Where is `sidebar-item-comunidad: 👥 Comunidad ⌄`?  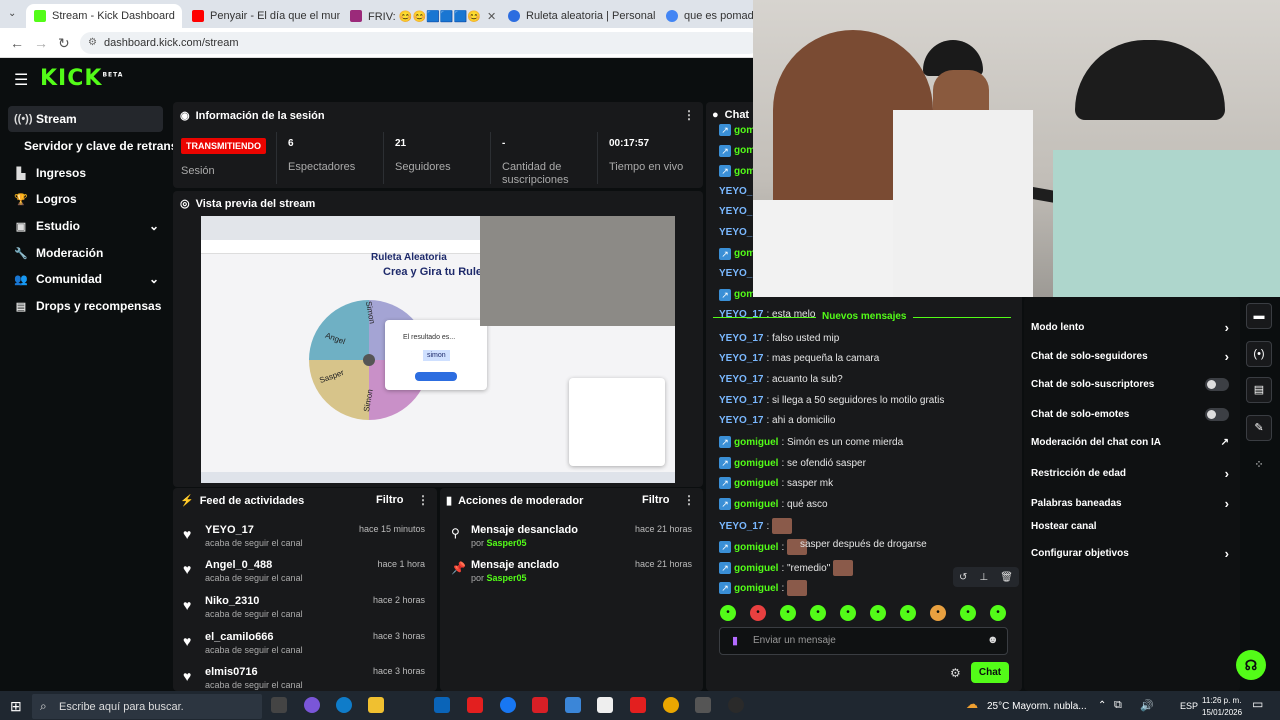
sidebar-item-comunidad: 👥 Comunidad ⌄ is located at coordinates (85, 279).